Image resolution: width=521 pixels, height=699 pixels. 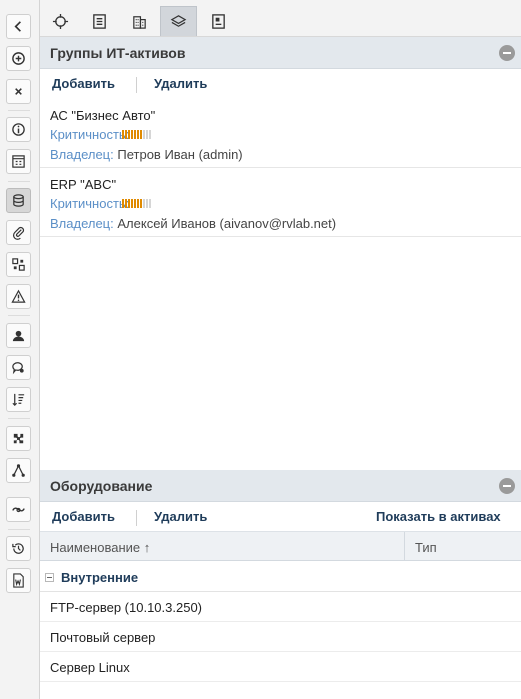 I want to click on delete-group-button: Удалить, so click(x=180, y=83).